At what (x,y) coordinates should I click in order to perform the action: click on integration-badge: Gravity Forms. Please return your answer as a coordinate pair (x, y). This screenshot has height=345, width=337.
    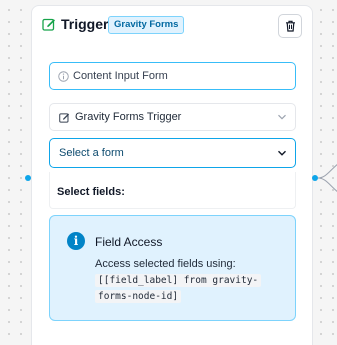
    Looking at the image, I should click on (146, 25).